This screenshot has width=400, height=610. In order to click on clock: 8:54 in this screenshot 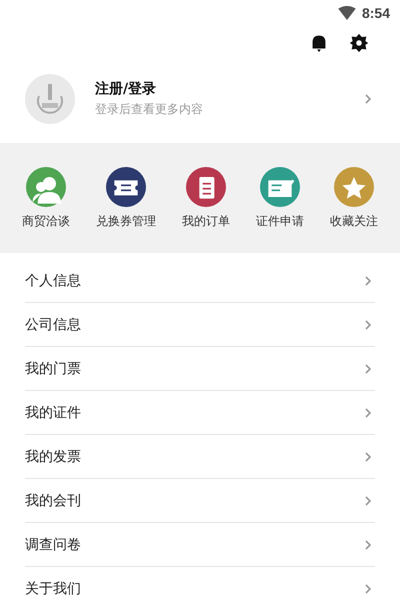, I will do `click(376, 12)`.